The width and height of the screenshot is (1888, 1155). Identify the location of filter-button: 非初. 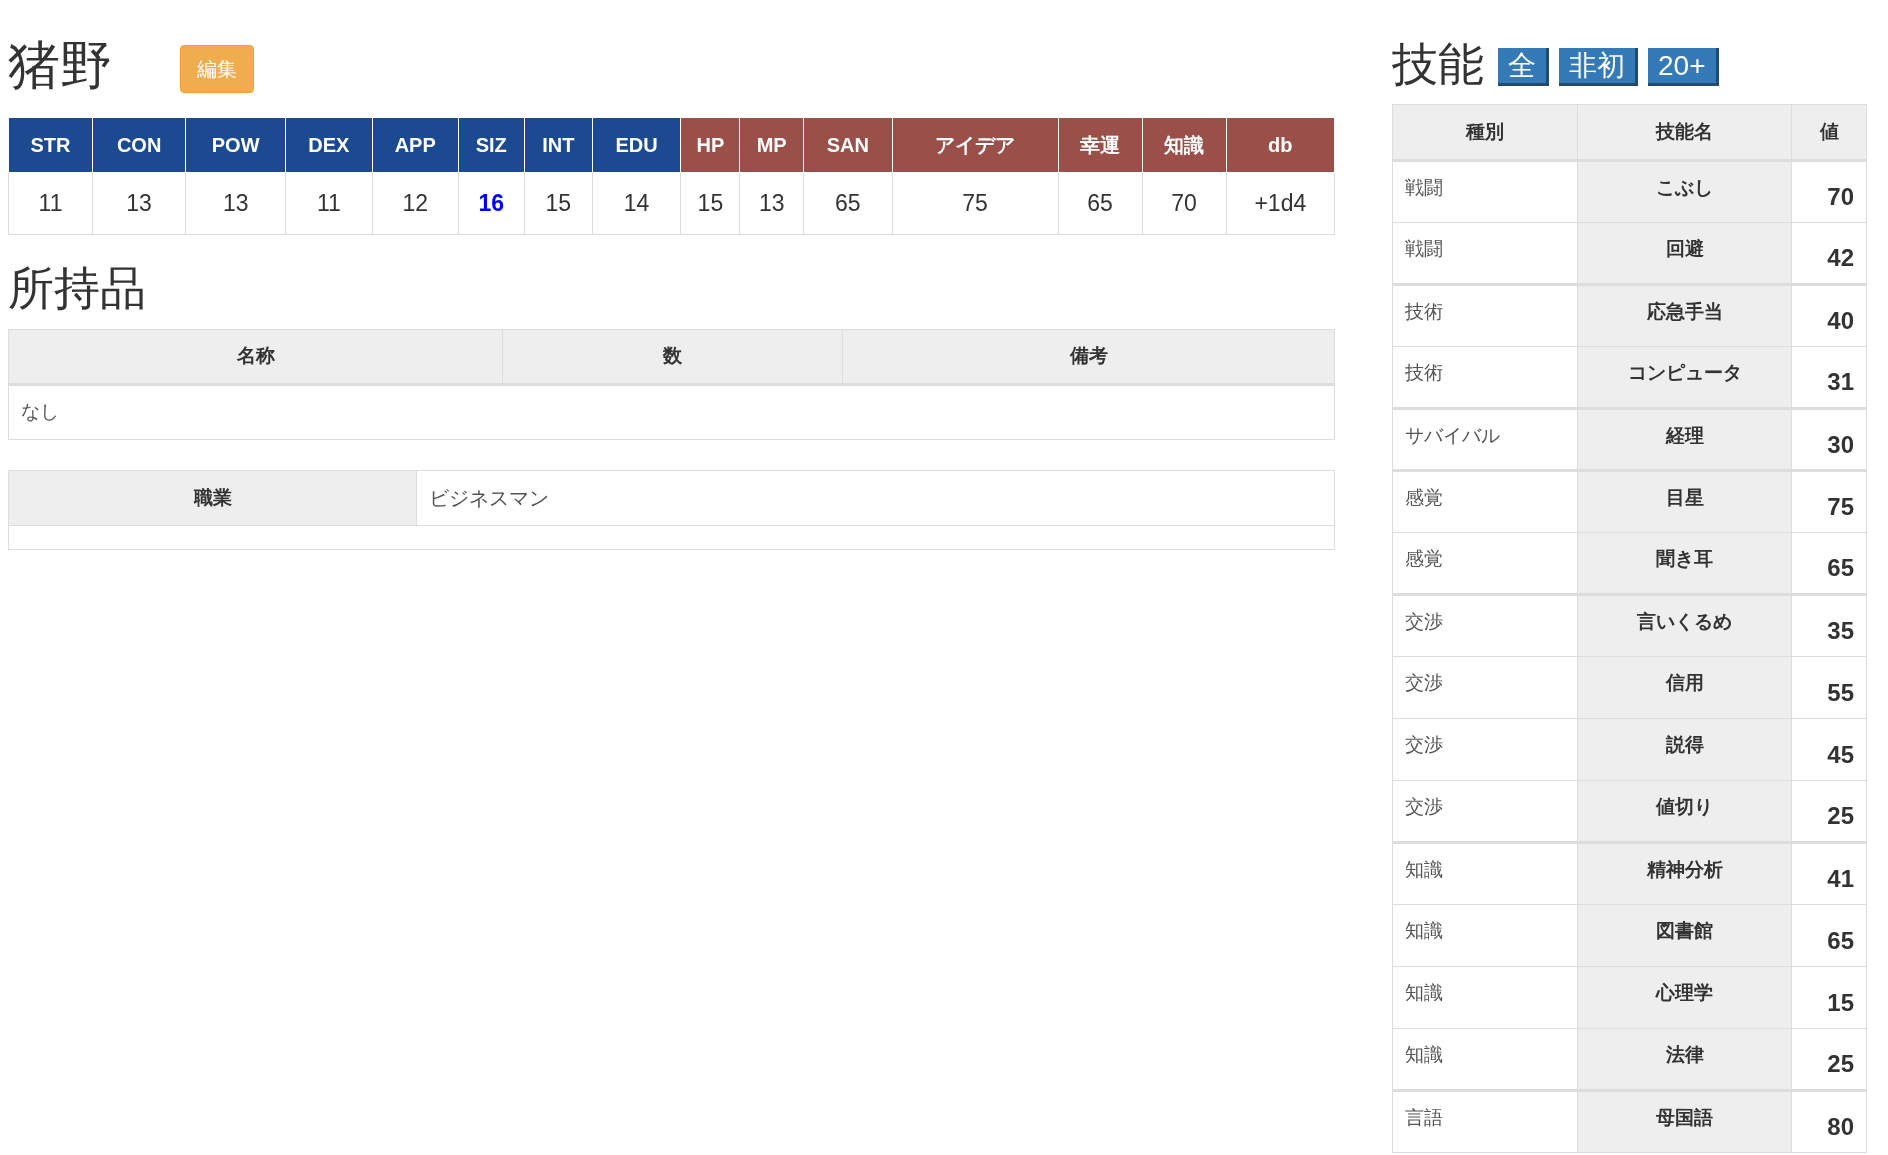
(1598, 67).